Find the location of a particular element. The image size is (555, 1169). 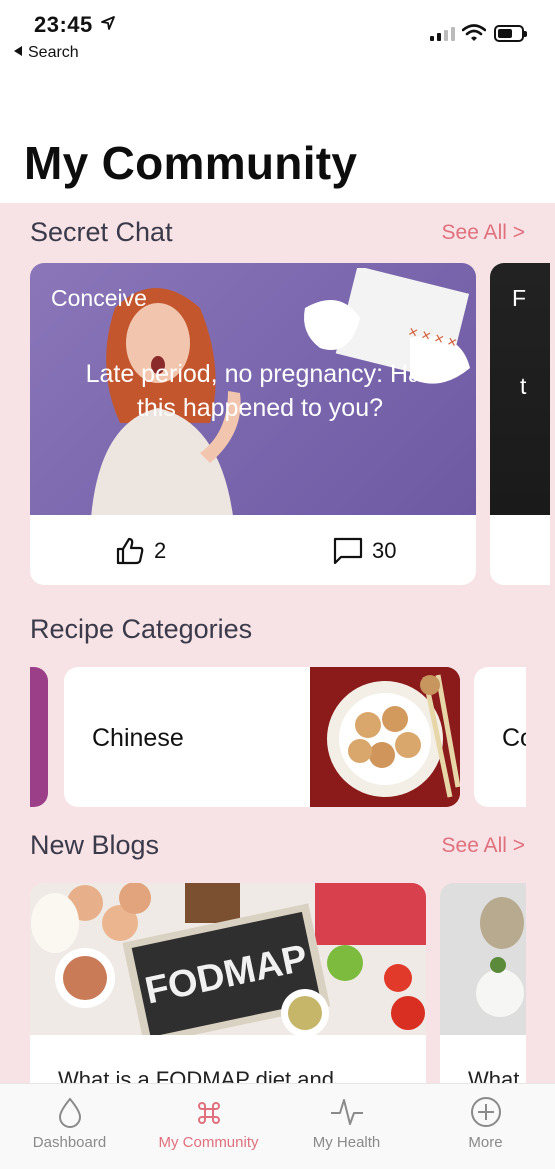

page-title: My Community is located at coordinates (191, 163).